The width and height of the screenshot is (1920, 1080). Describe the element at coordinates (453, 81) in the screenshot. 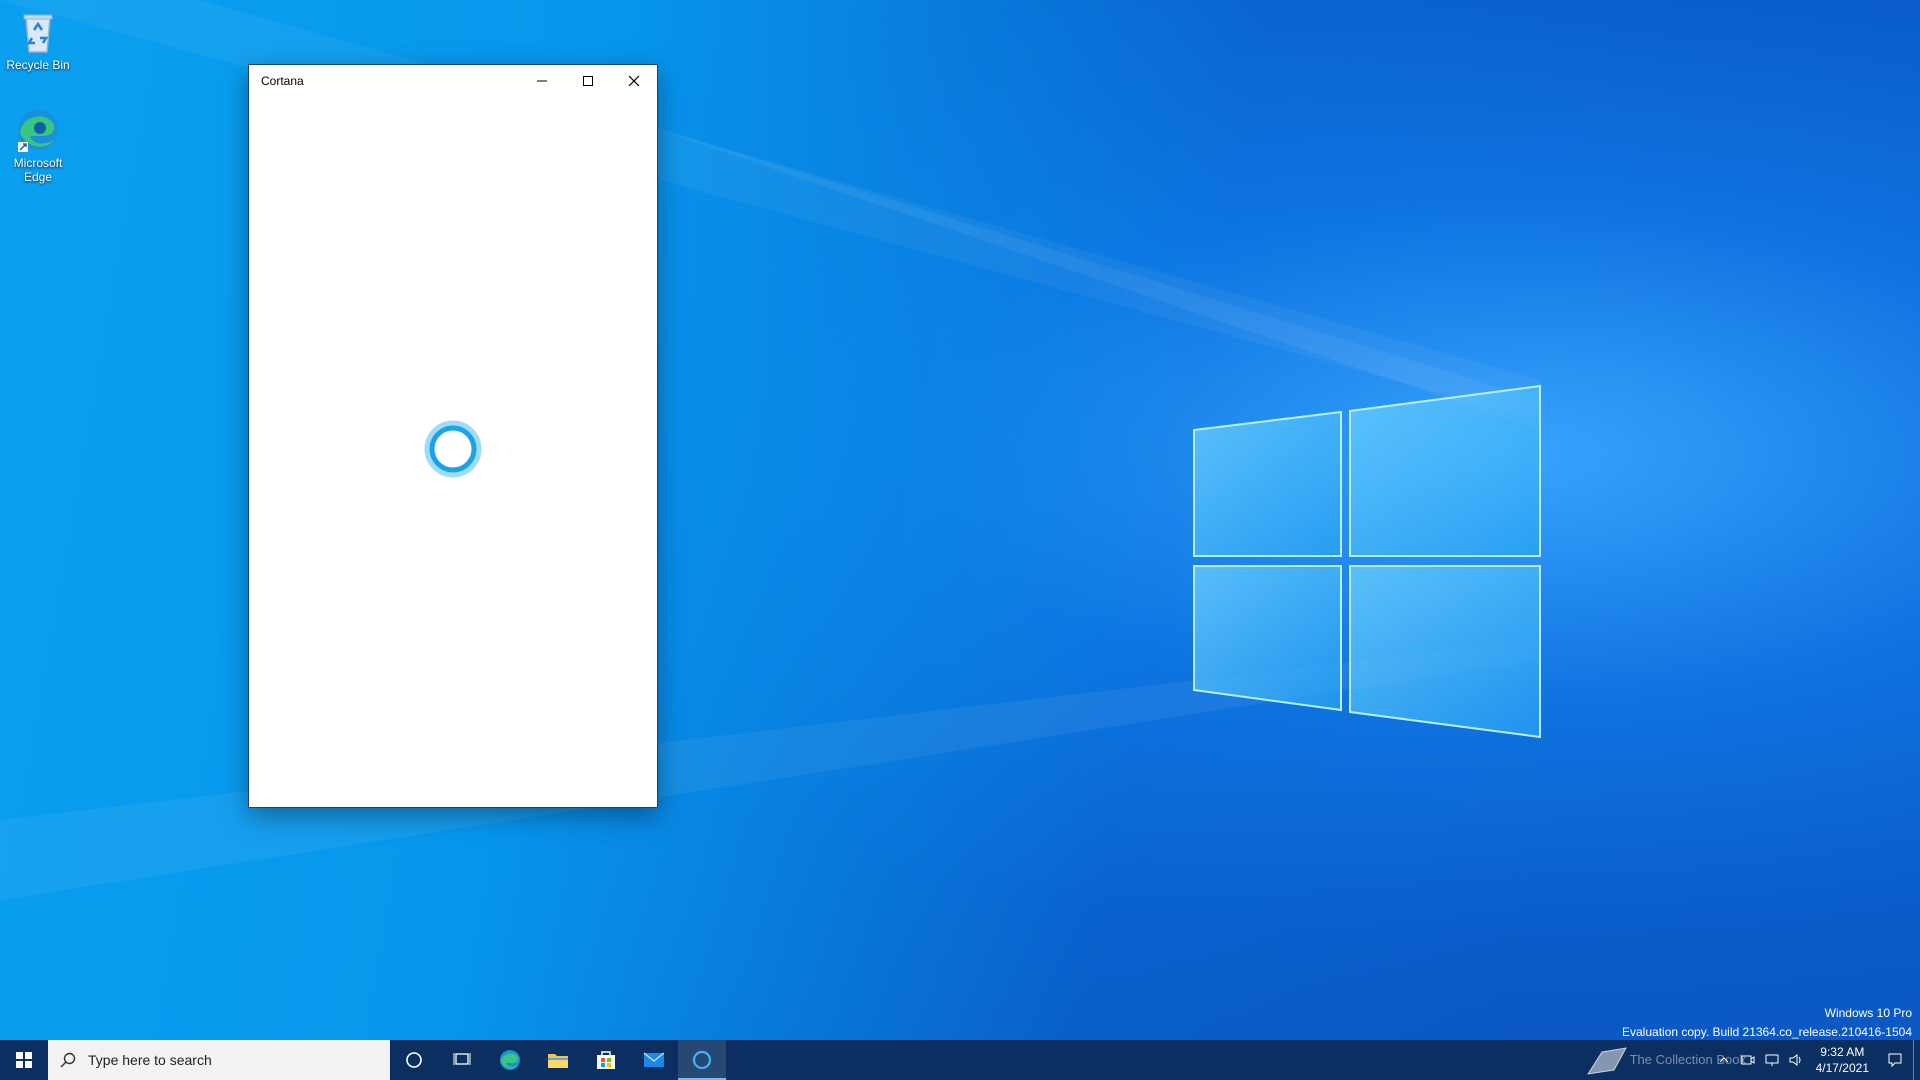

I see `window-titlebar: Cortana` at that location.